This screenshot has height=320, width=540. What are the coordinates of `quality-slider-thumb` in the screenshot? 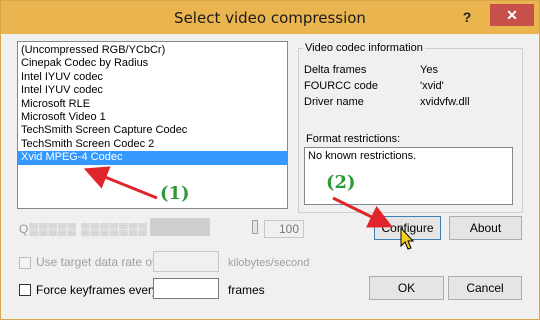 It's located at (255, 227).